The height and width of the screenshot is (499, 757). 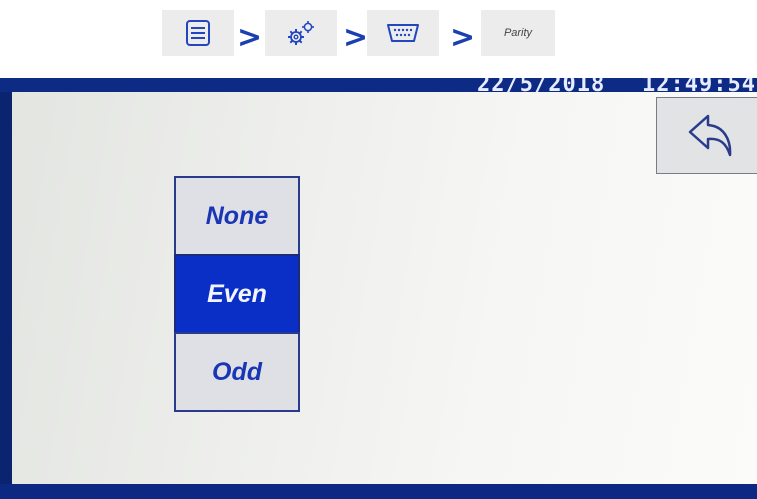 I want to click on parity-option-label: None, so click(x=237, y=215).